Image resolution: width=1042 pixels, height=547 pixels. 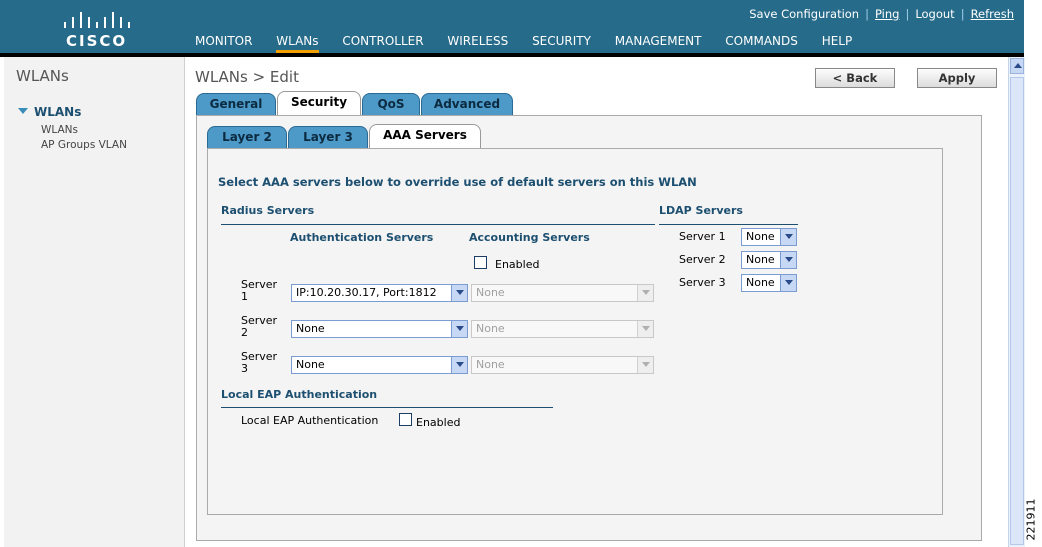 I want to click on authentication-servers-heading: Authentication Servers, so click(x=362, y=237).